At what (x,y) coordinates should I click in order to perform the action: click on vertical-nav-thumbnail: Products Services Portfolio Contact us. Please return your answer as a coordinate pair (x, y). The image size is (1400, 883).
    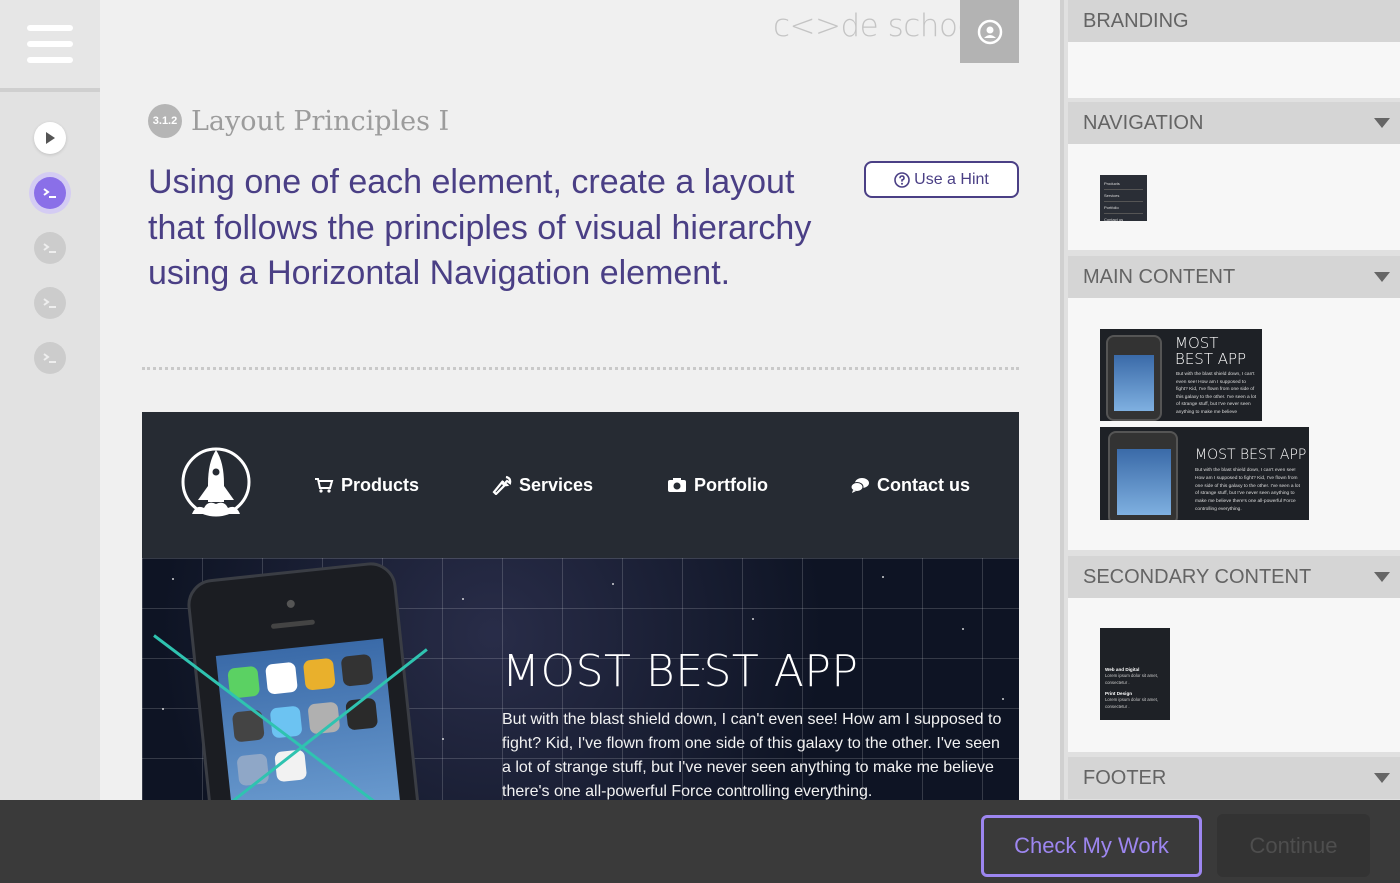
    Looking at the image, I should click on (1123, 198).